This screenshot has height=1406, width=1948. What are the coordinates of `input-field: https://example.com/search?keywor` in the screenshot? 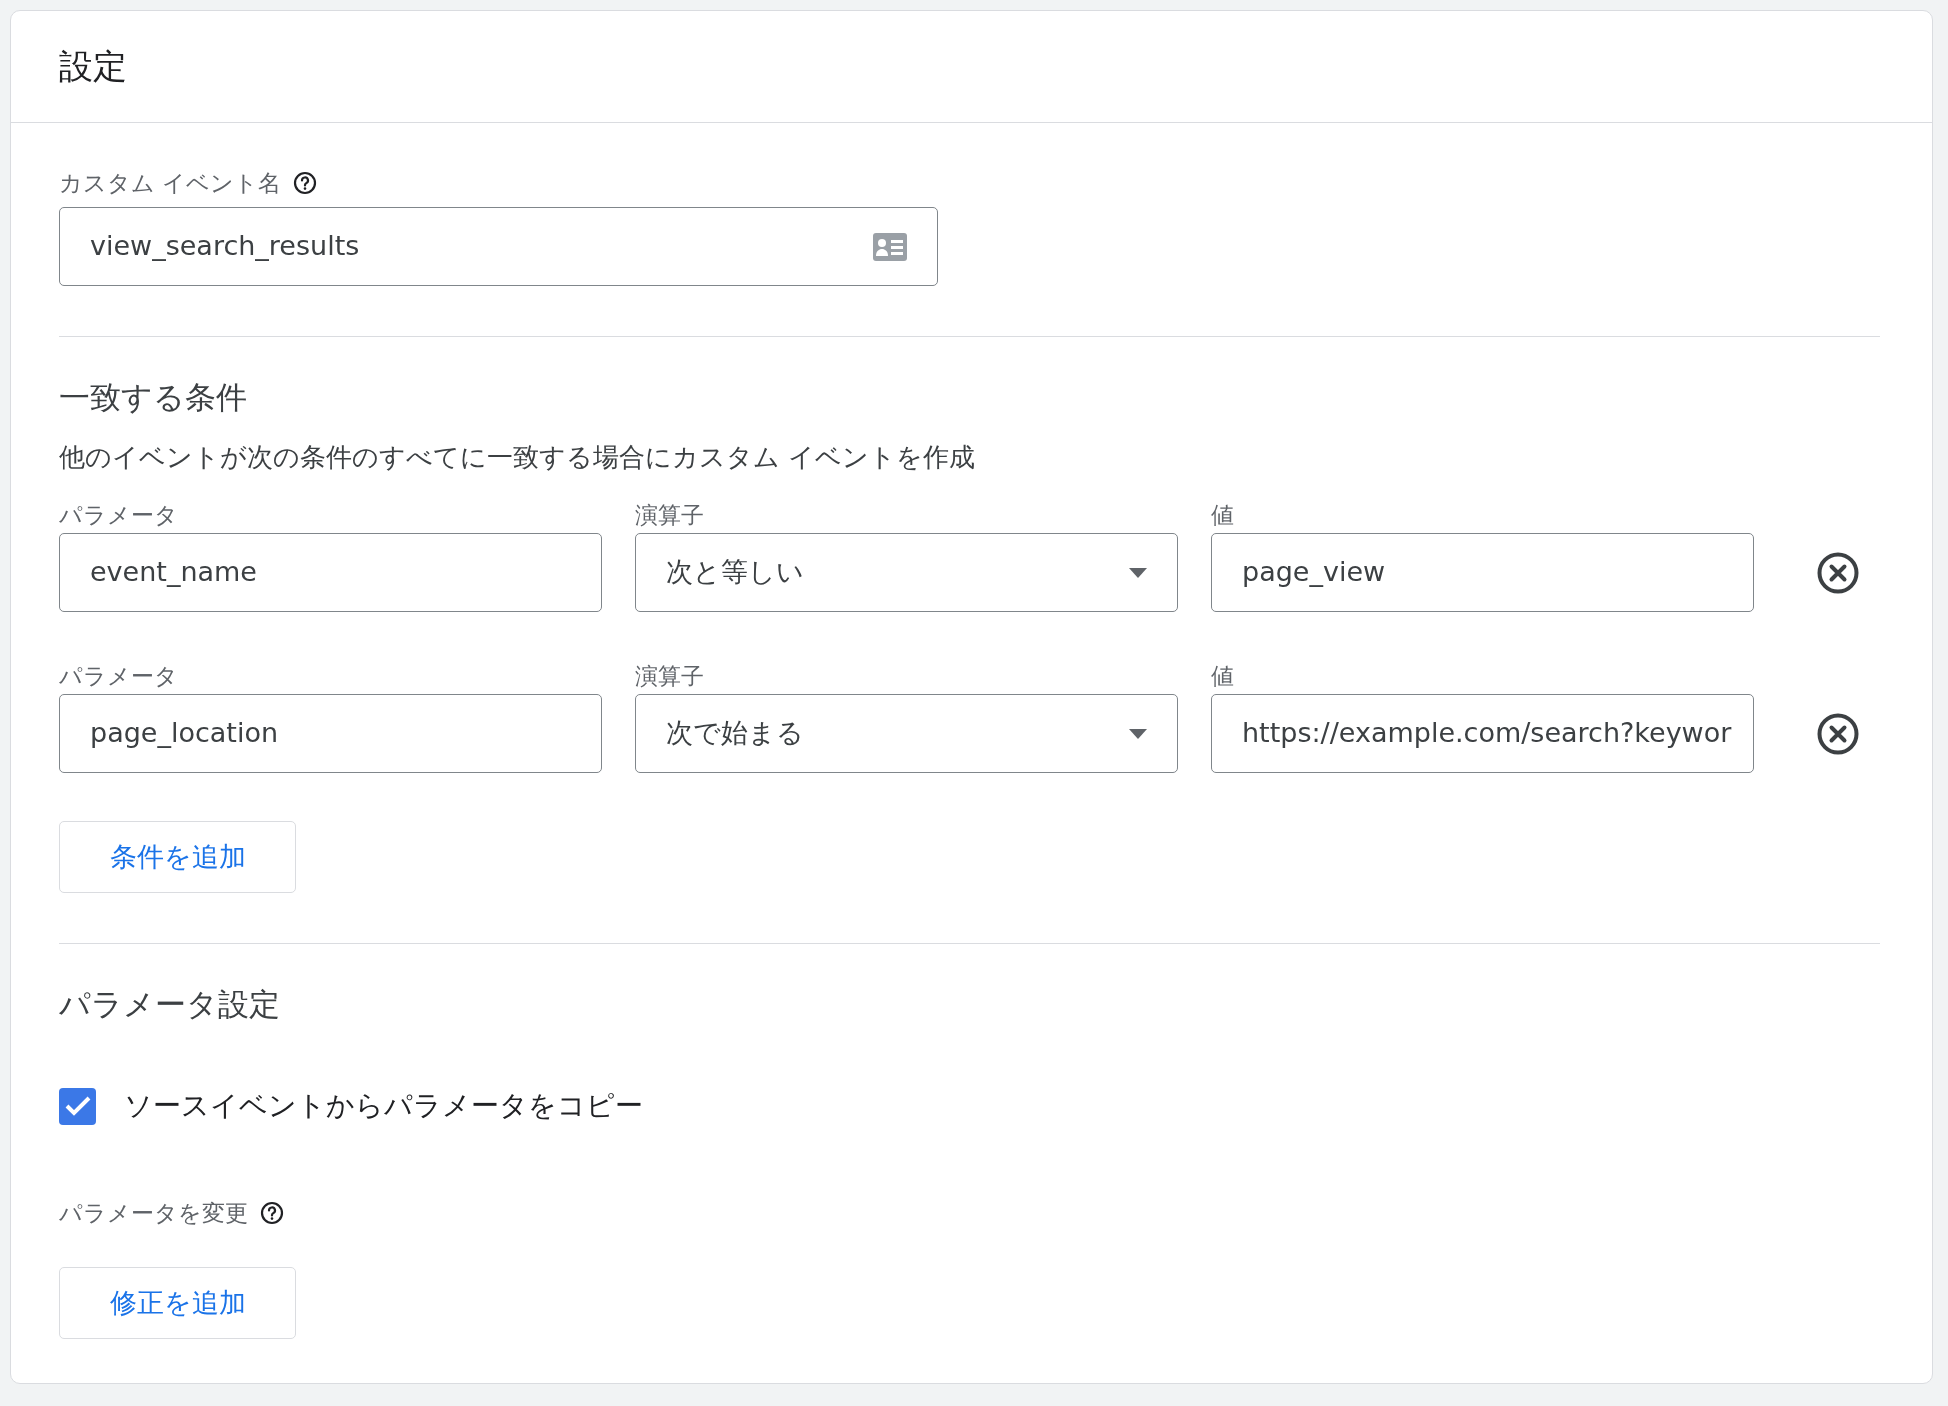 It's located at (1482, 734).